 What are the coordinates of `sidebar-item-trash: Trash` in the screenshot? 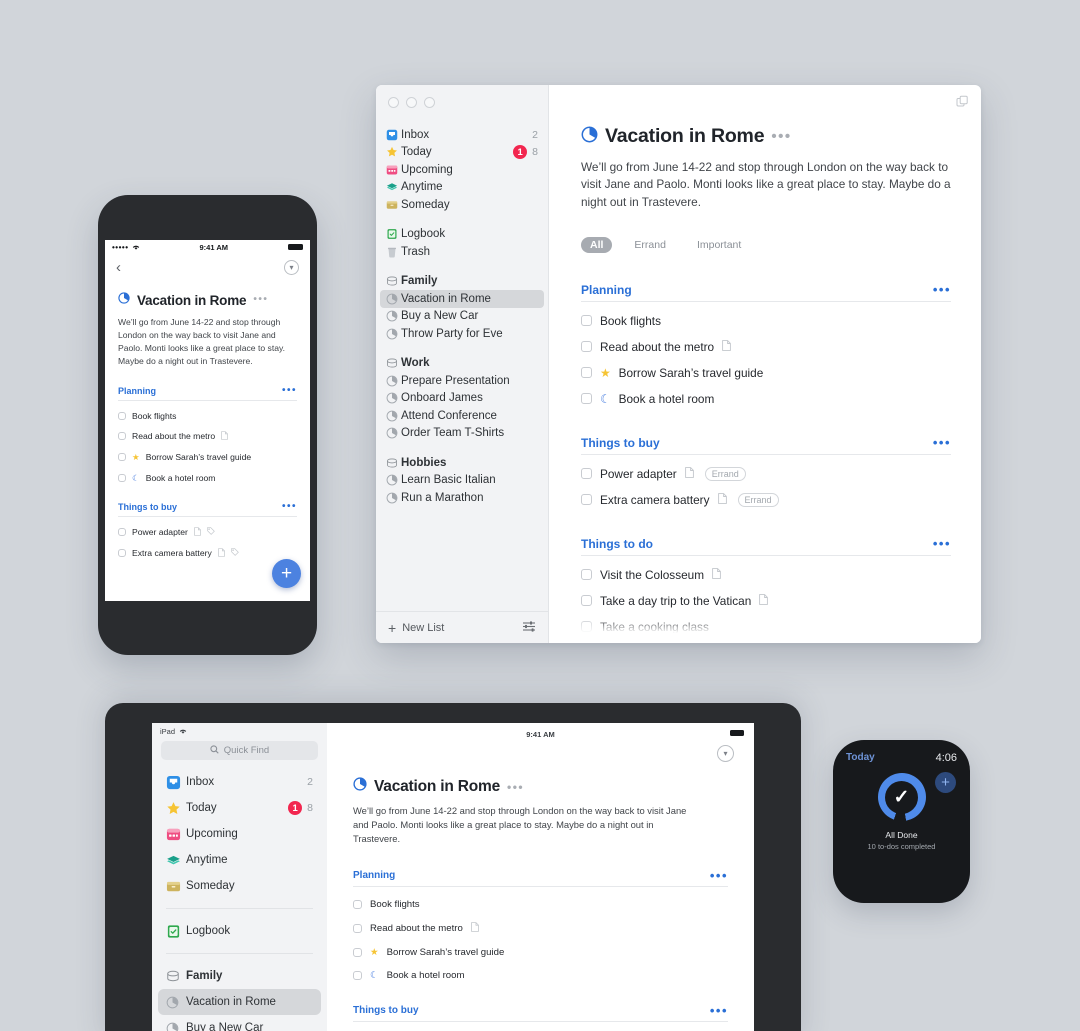 It's located at (462, 252).